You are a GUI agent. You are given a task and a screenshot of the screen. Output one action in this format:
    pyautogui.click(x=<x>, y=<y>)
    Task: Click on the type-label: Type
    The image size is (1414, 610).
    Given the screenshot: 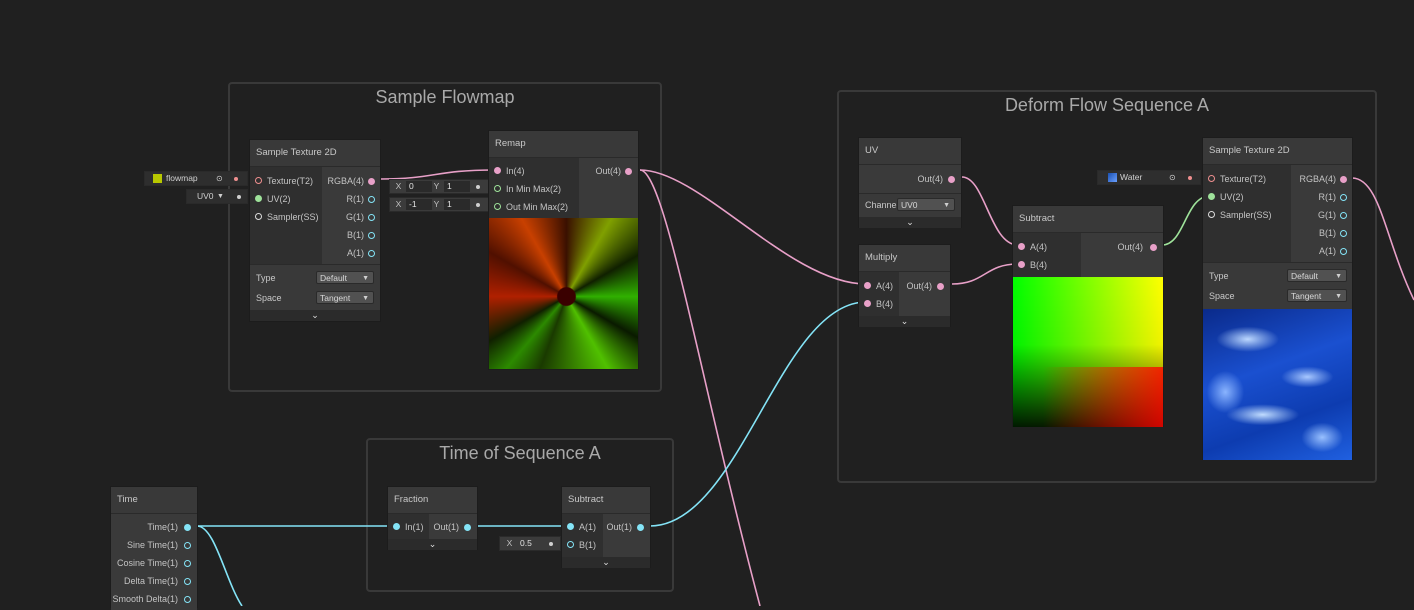 What is the action you would take?
    pyautogui.click(x=1219, y=276)
    